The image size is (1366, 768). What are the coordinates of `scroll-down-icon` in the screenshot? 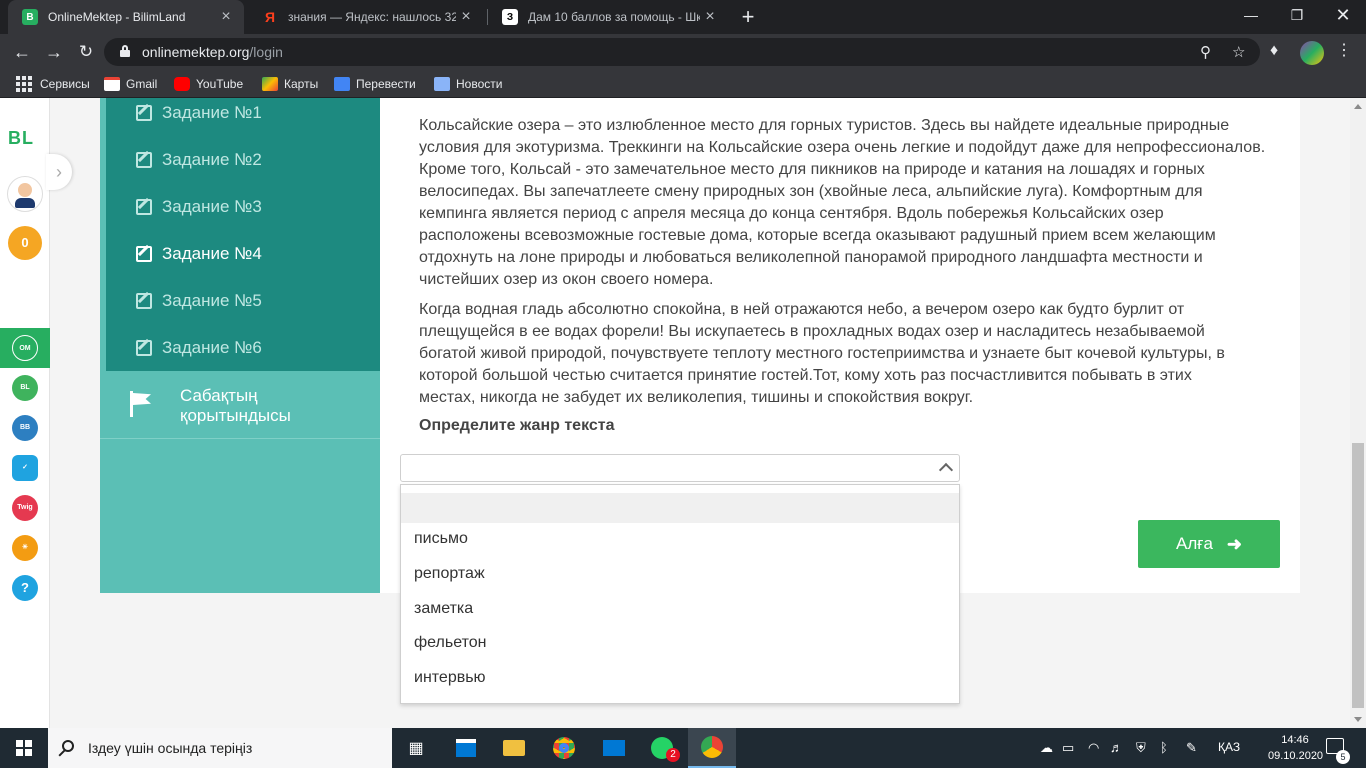 It's located at (1358, 719).